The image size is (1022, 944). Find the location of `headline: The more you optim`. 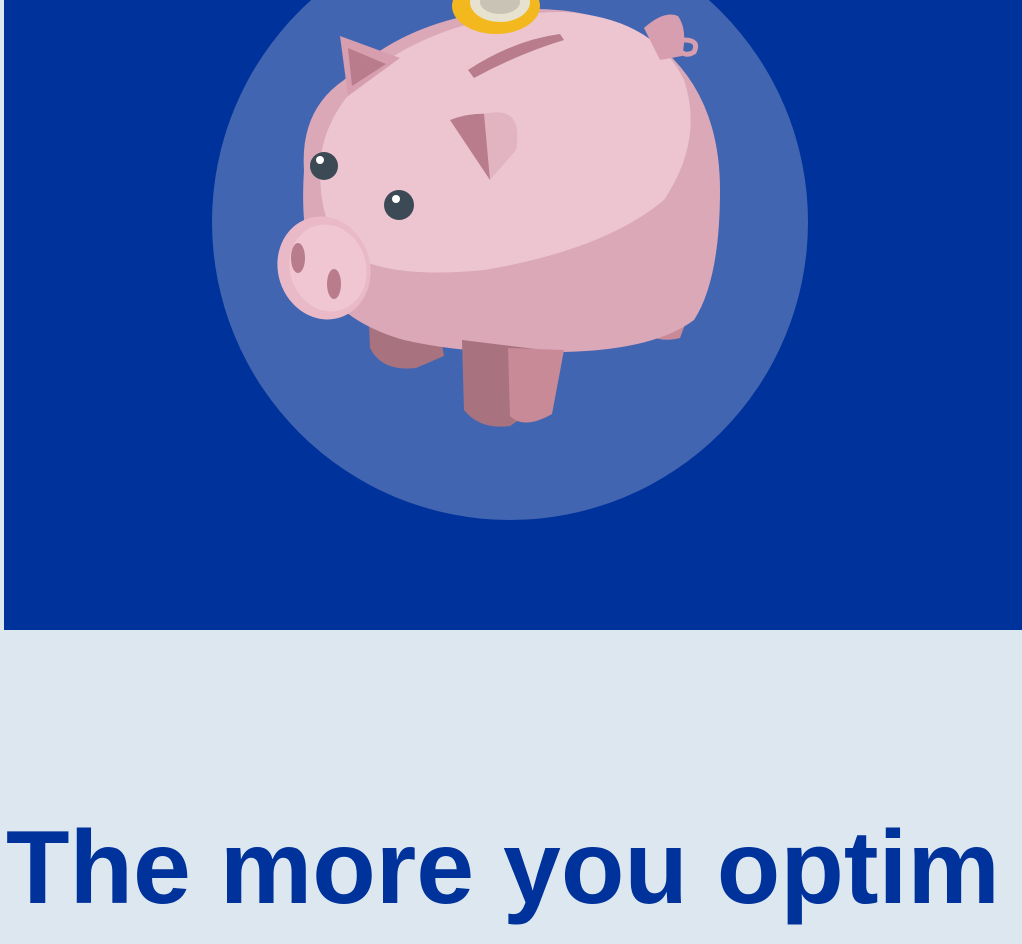

headline: The more you optim is located at coordinates (503, 868).